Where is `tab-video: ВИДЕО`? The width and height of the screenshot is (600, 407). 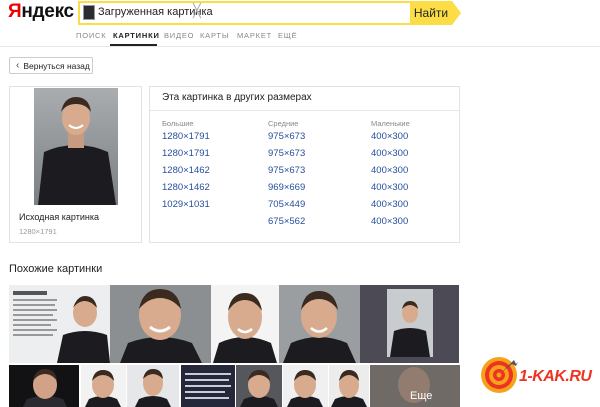 tab-video: ВИДЕО is located at coordinates (179, 35).